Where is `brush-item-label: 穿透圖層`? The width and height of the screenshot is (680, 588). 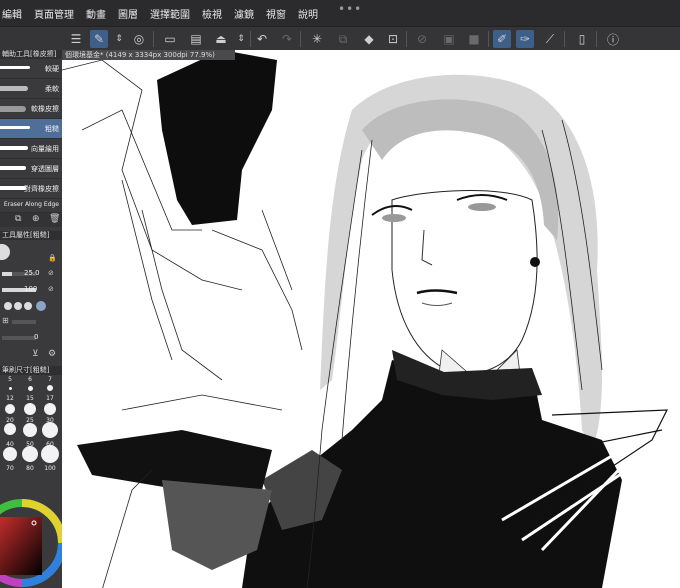
brush-item-label: 穿透圖層 is located at coordinates (45, 169).